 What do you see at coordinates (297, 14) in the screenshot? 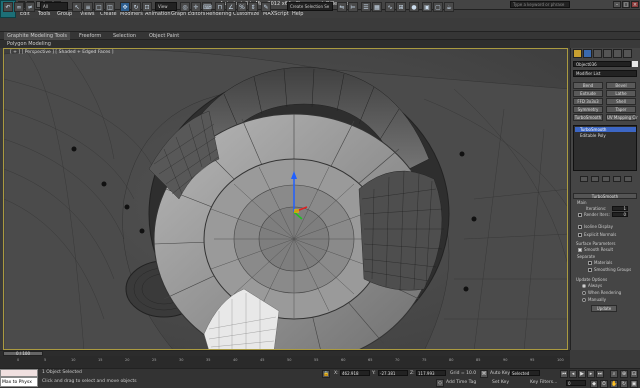
I see `menu-help: Help` at bounding box center [297, 14].